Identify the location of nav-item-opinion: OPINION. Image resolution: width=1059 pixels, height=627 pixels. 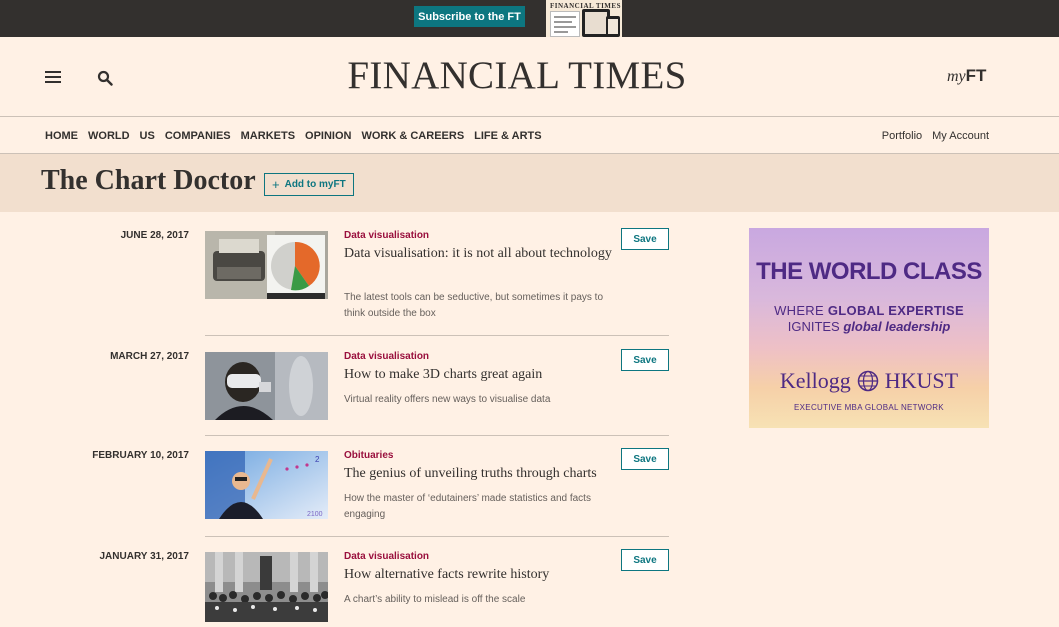
(328, 136).